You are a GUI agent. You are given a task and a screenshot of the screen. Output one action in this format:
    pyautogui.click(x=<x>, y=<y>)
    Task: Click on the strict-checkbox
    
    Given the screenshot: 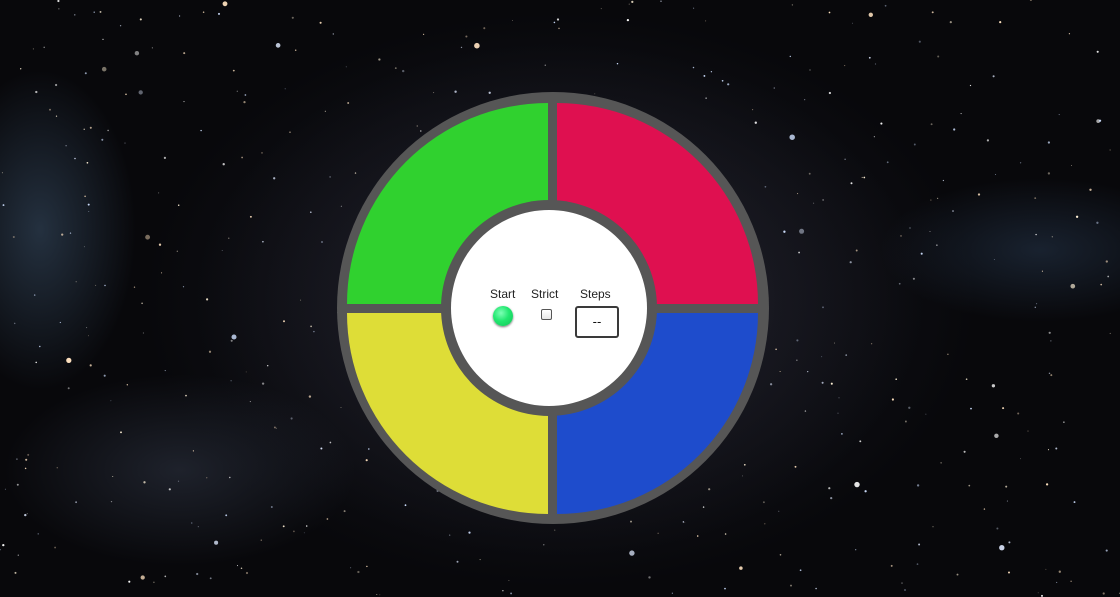 What is the action you would take?
    pyautogui.click(x=546, y=314)
    